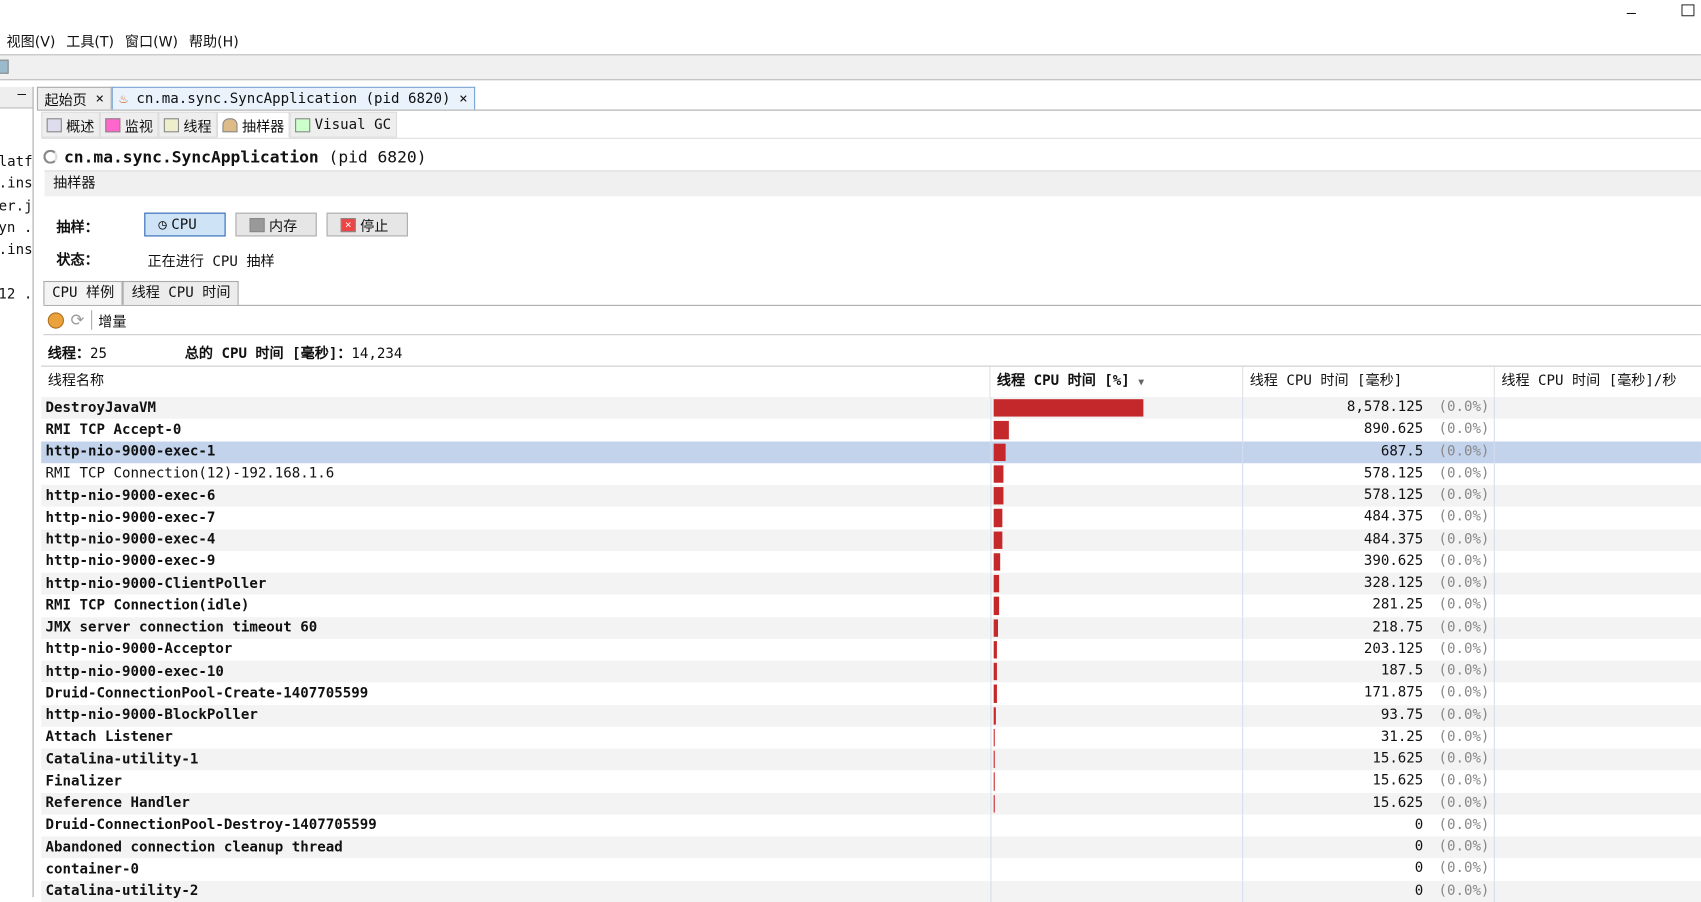  I want to click on table-row: http-nio-9000-exec-1687.5(0.0%), so click(871, 452).